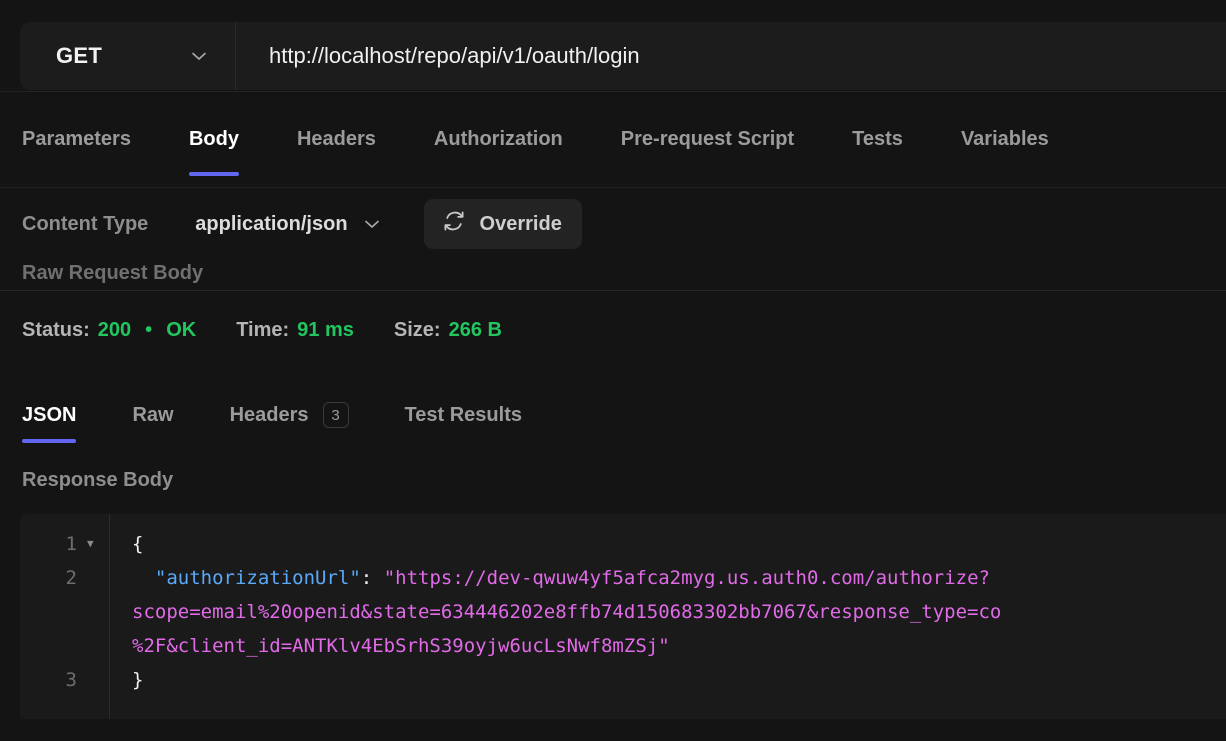 Image resolution: width=1226 pixels, height=741 pixels. I want to click on tab-authorization: Authorization, so click(498, 139).